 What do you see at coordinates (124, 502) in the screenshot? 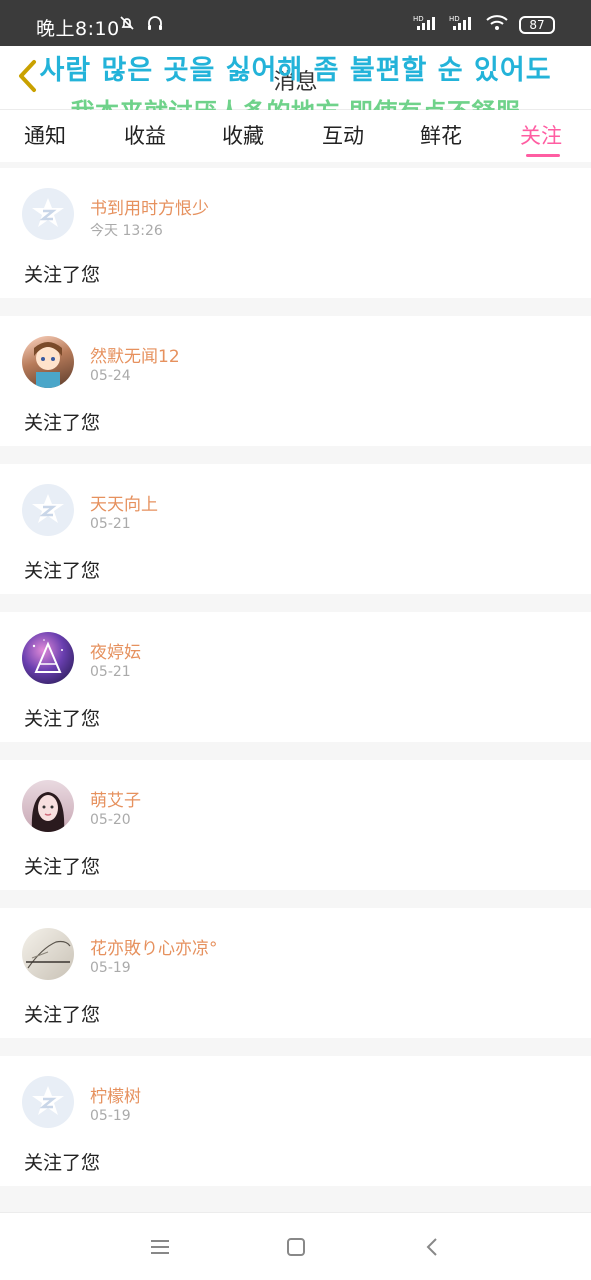
I see `user-name: 天天向上` at bounding box center [124, 502].